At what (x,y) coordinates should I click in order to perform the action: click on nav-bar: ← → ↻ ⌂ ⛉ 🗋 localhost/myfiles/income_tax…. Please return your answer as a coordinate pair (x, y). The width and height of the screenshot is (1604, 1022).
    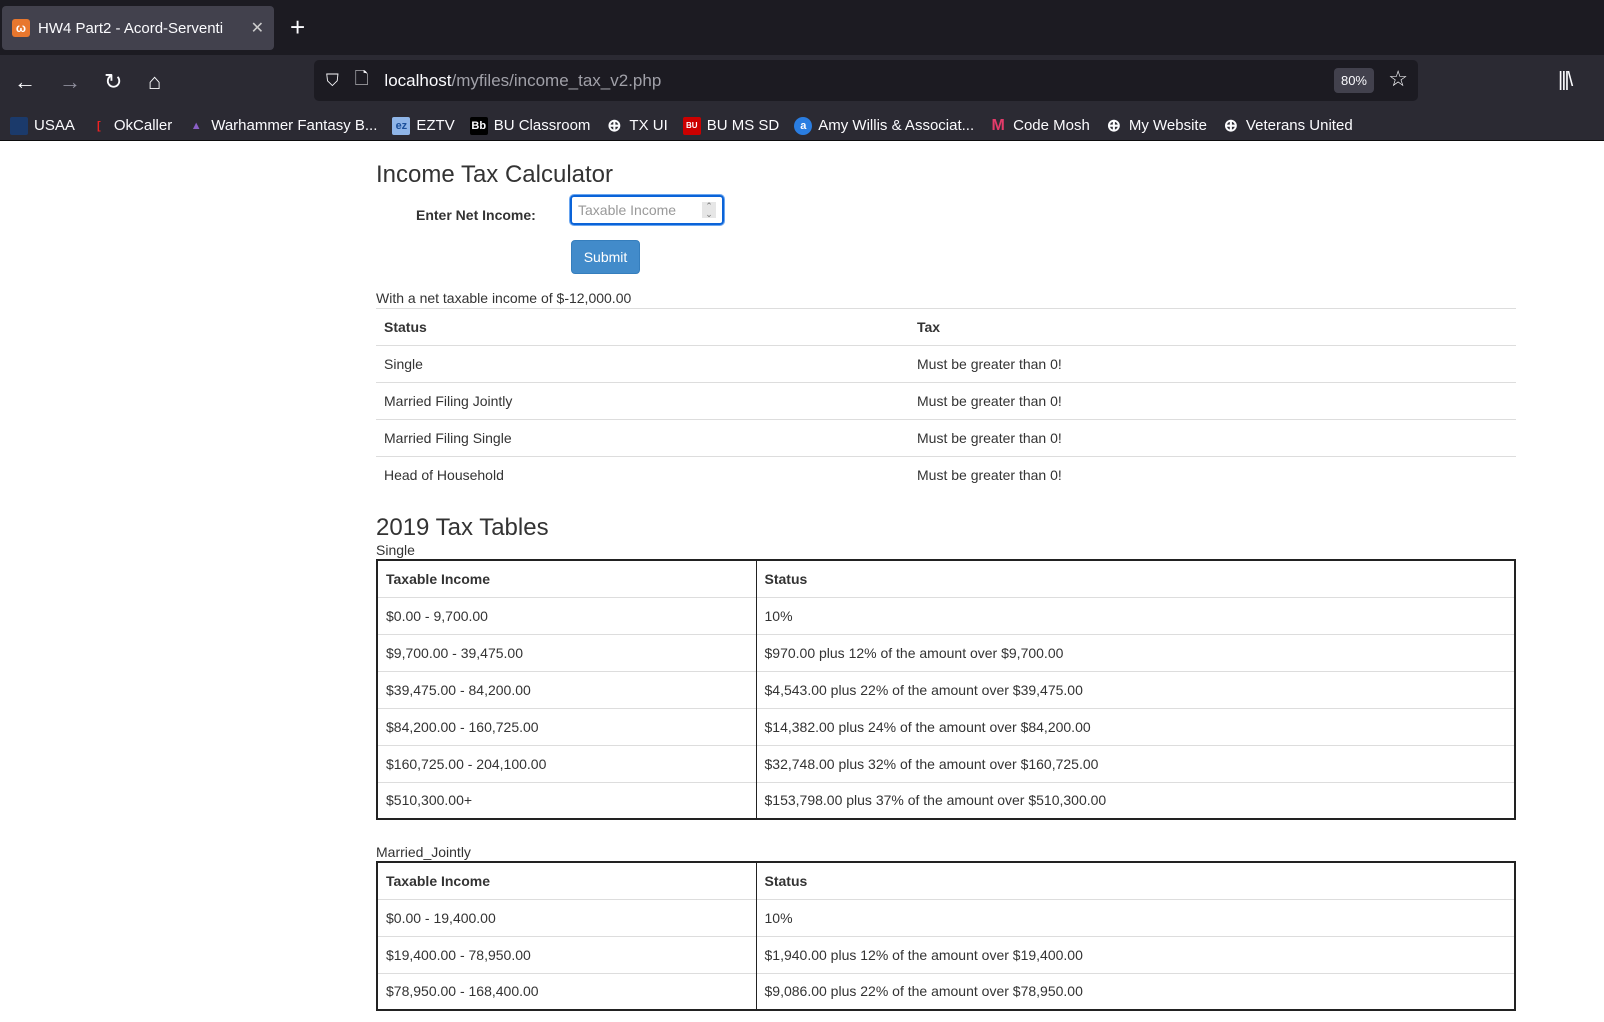
    Looking at the image, I should click on (802, 83).